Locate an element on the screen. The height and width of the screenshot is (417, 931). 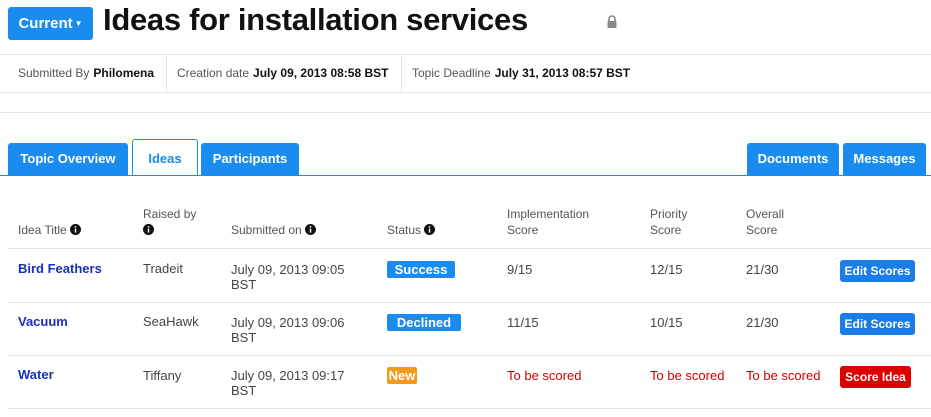
submitted-on-line1: July 09, 2013 09:06 is located at coordinates (288, 322).